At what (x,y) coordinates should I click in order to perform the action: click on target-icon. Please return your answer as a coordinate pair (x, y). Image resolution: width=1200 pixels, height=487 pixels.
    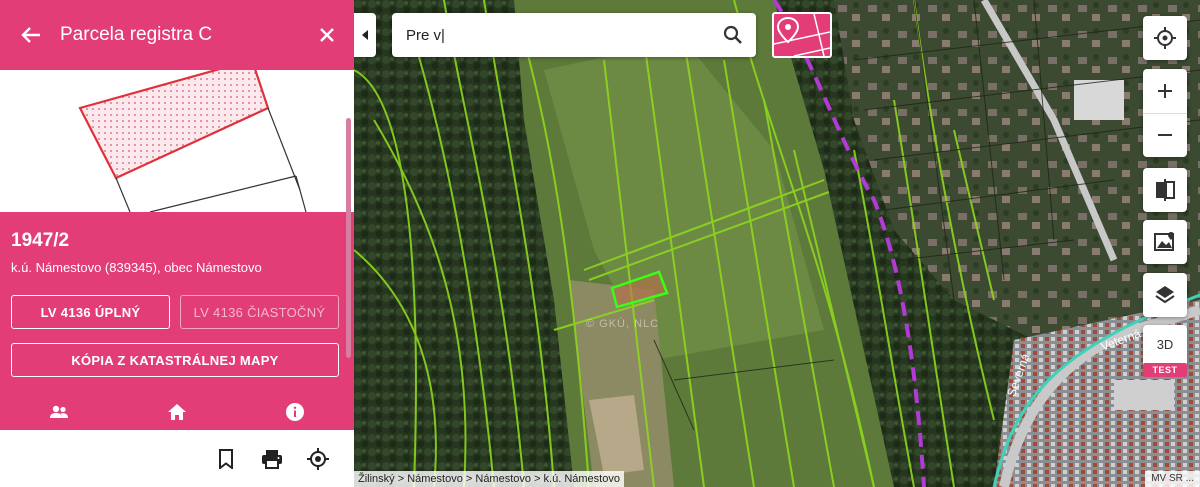
    Looking at the image, I should click on (318, 458).